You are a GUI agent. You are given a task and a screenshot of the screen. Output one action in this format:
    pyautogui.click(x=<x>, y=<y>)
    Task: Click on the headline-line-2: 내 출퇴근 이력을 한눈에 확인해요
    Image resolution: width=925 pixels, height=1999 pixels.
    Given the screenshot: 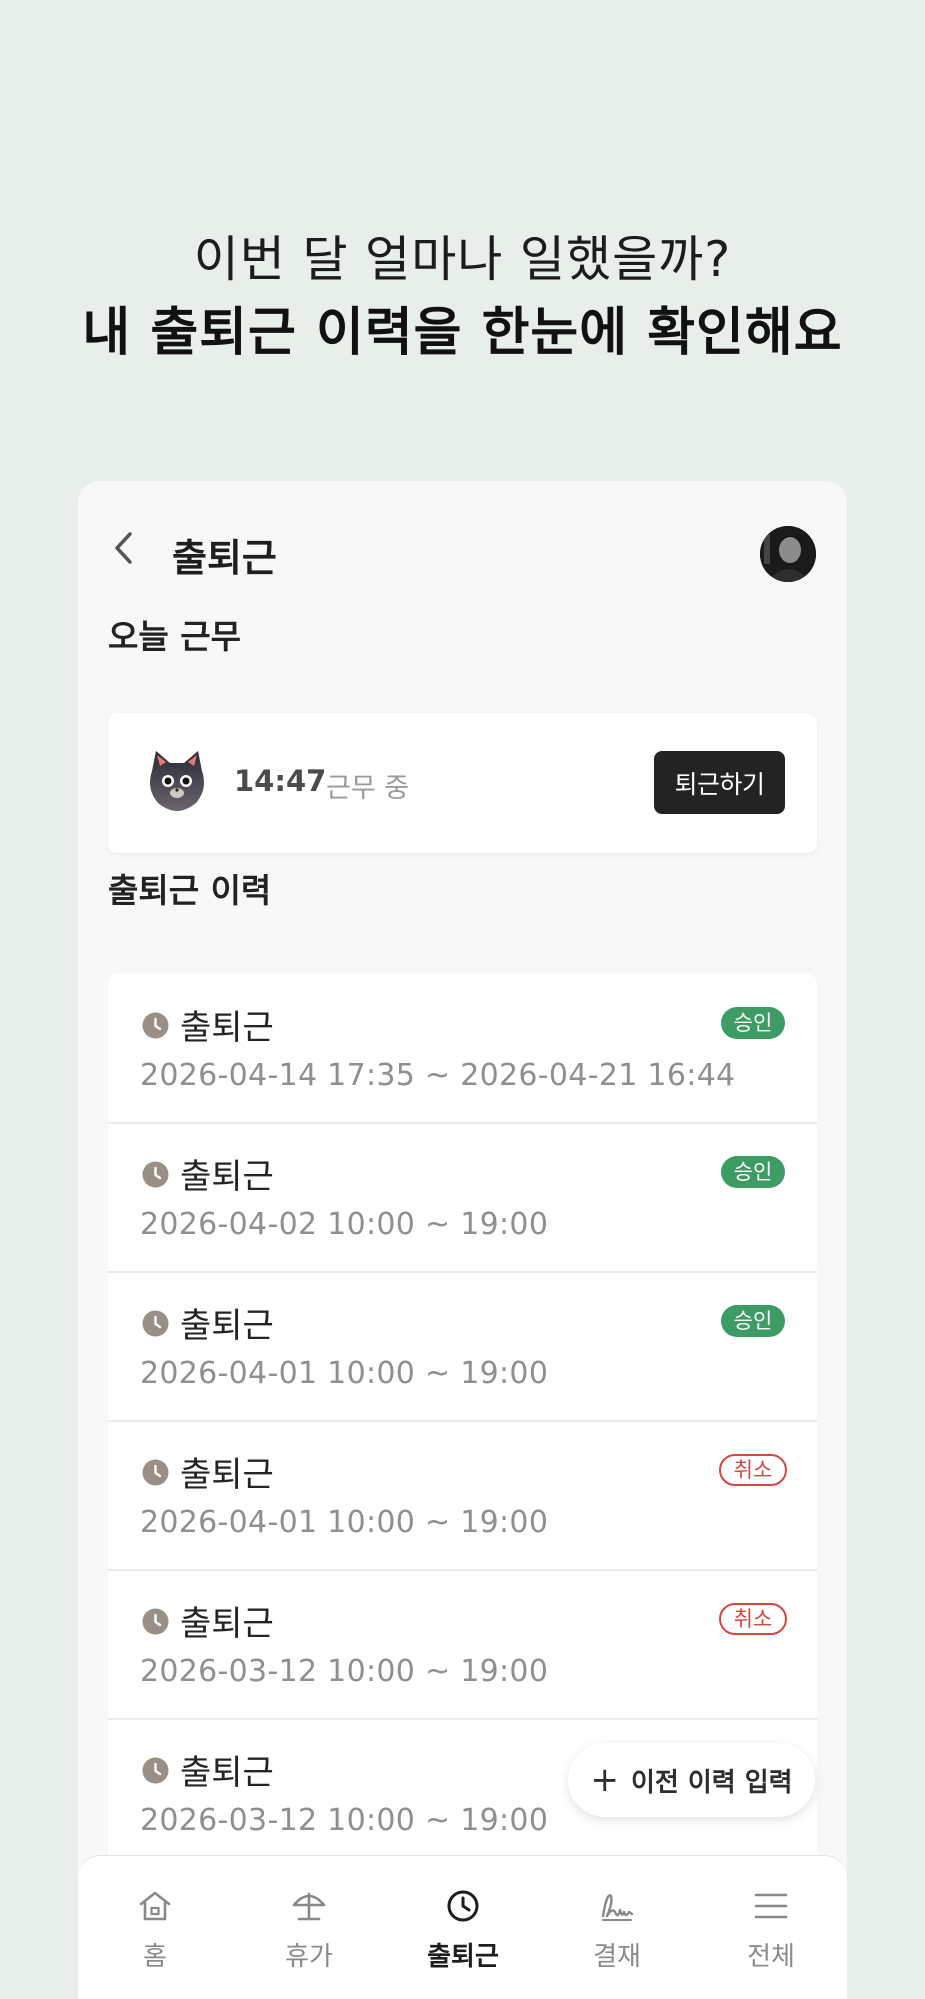 What is the action you would take?
    pyautogui.click(x=462, y=333)
    